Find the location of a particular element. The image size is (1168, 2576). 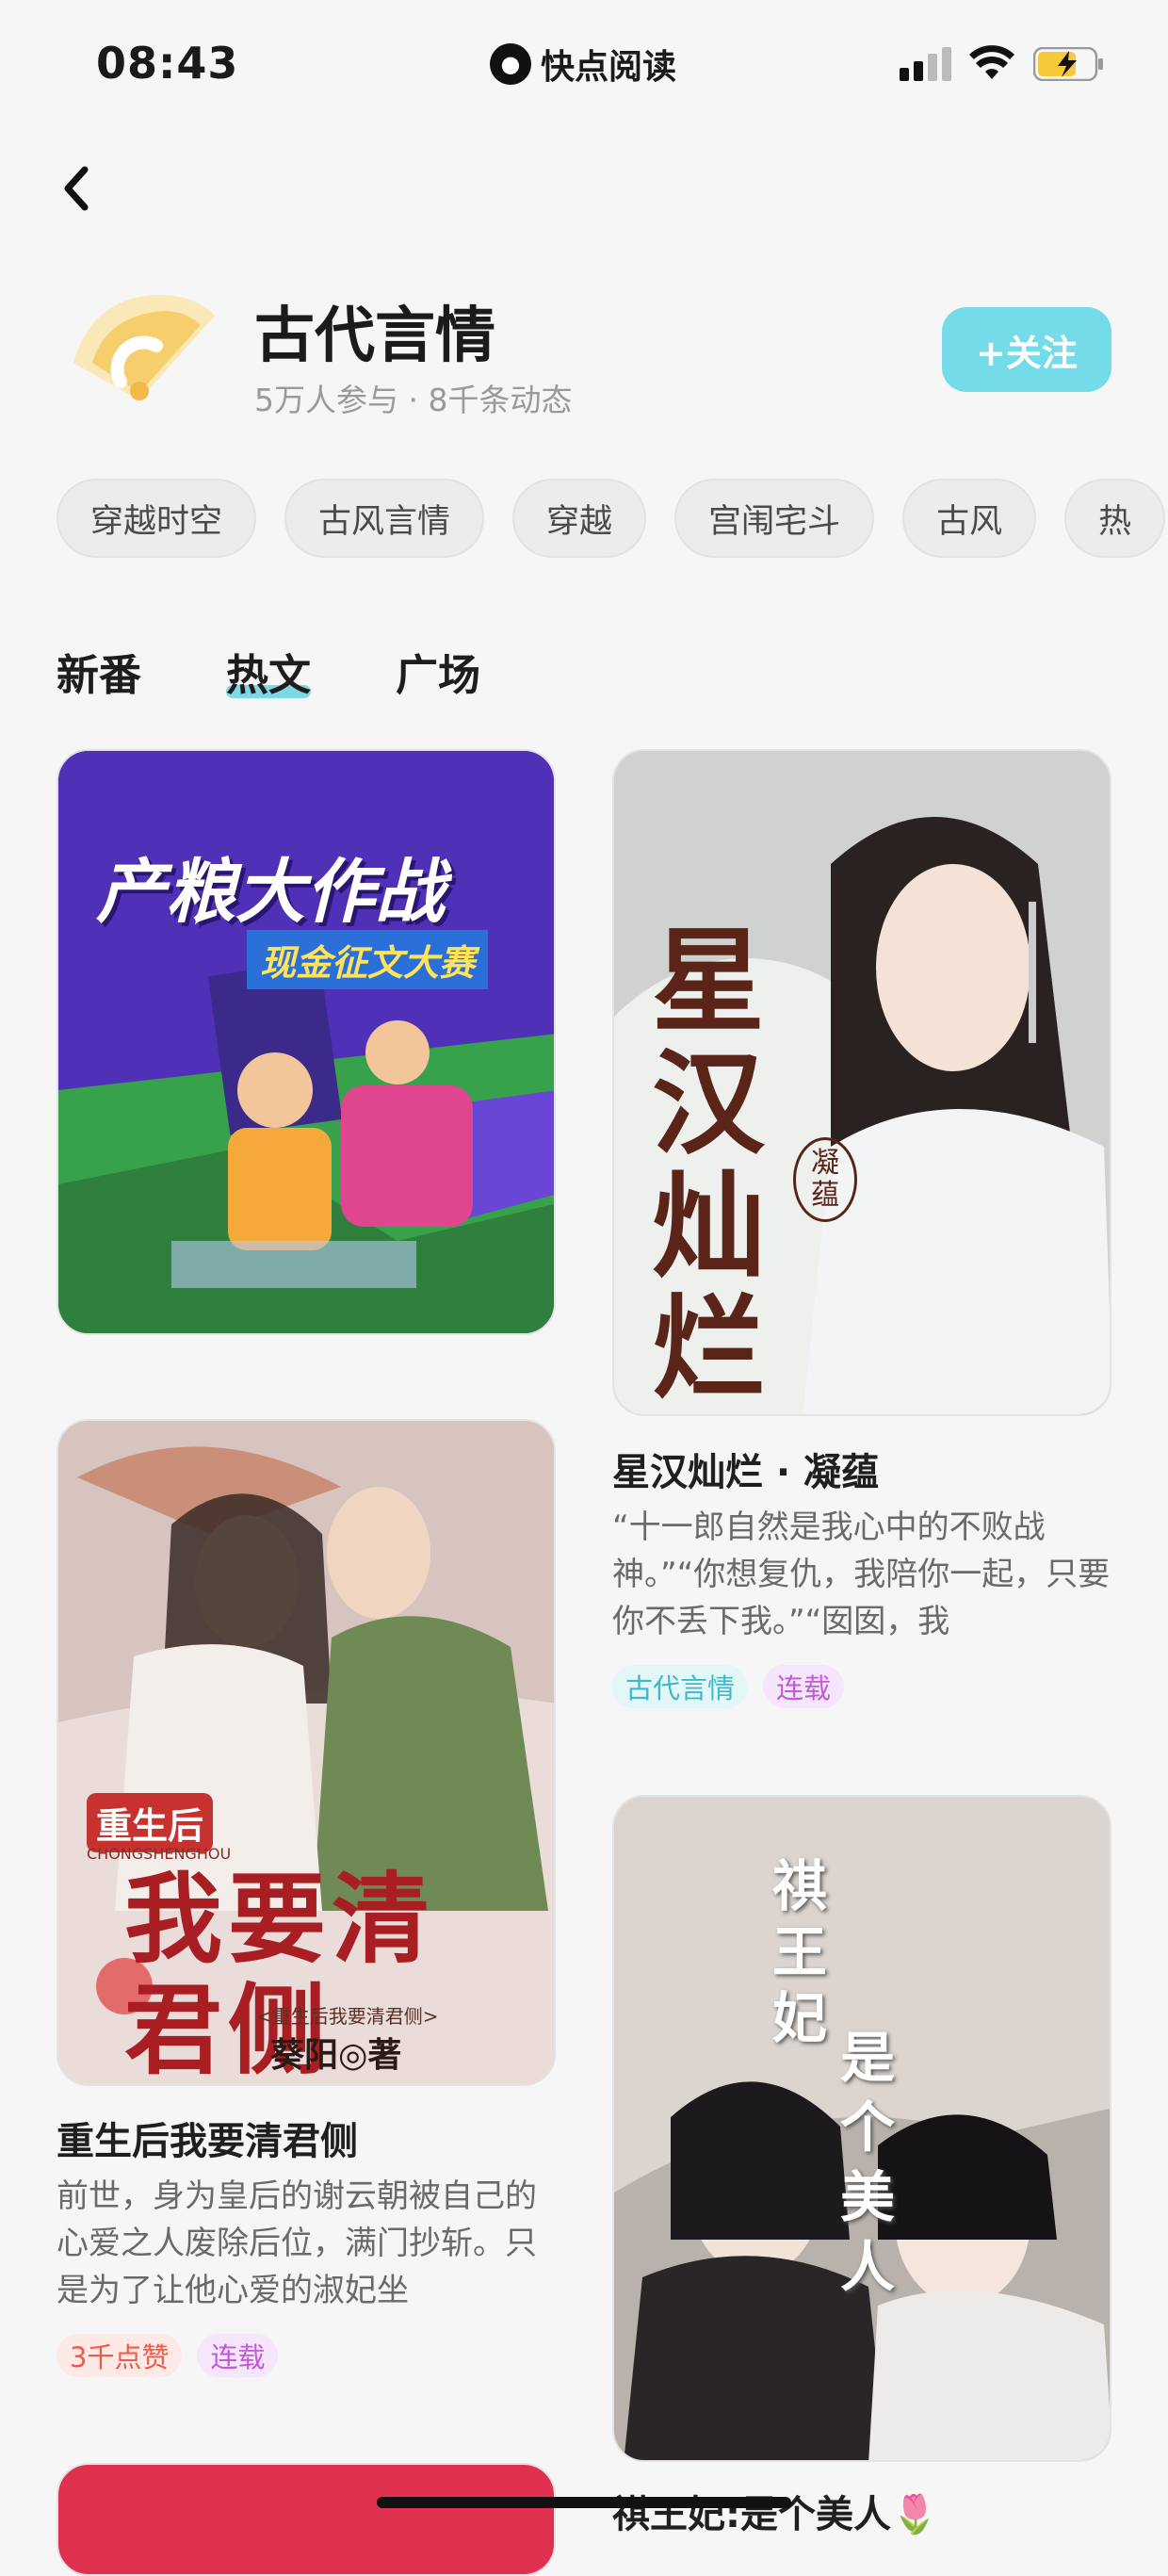

content-tabs: 新番 热文 广场 is located at coordinates (268, 671).